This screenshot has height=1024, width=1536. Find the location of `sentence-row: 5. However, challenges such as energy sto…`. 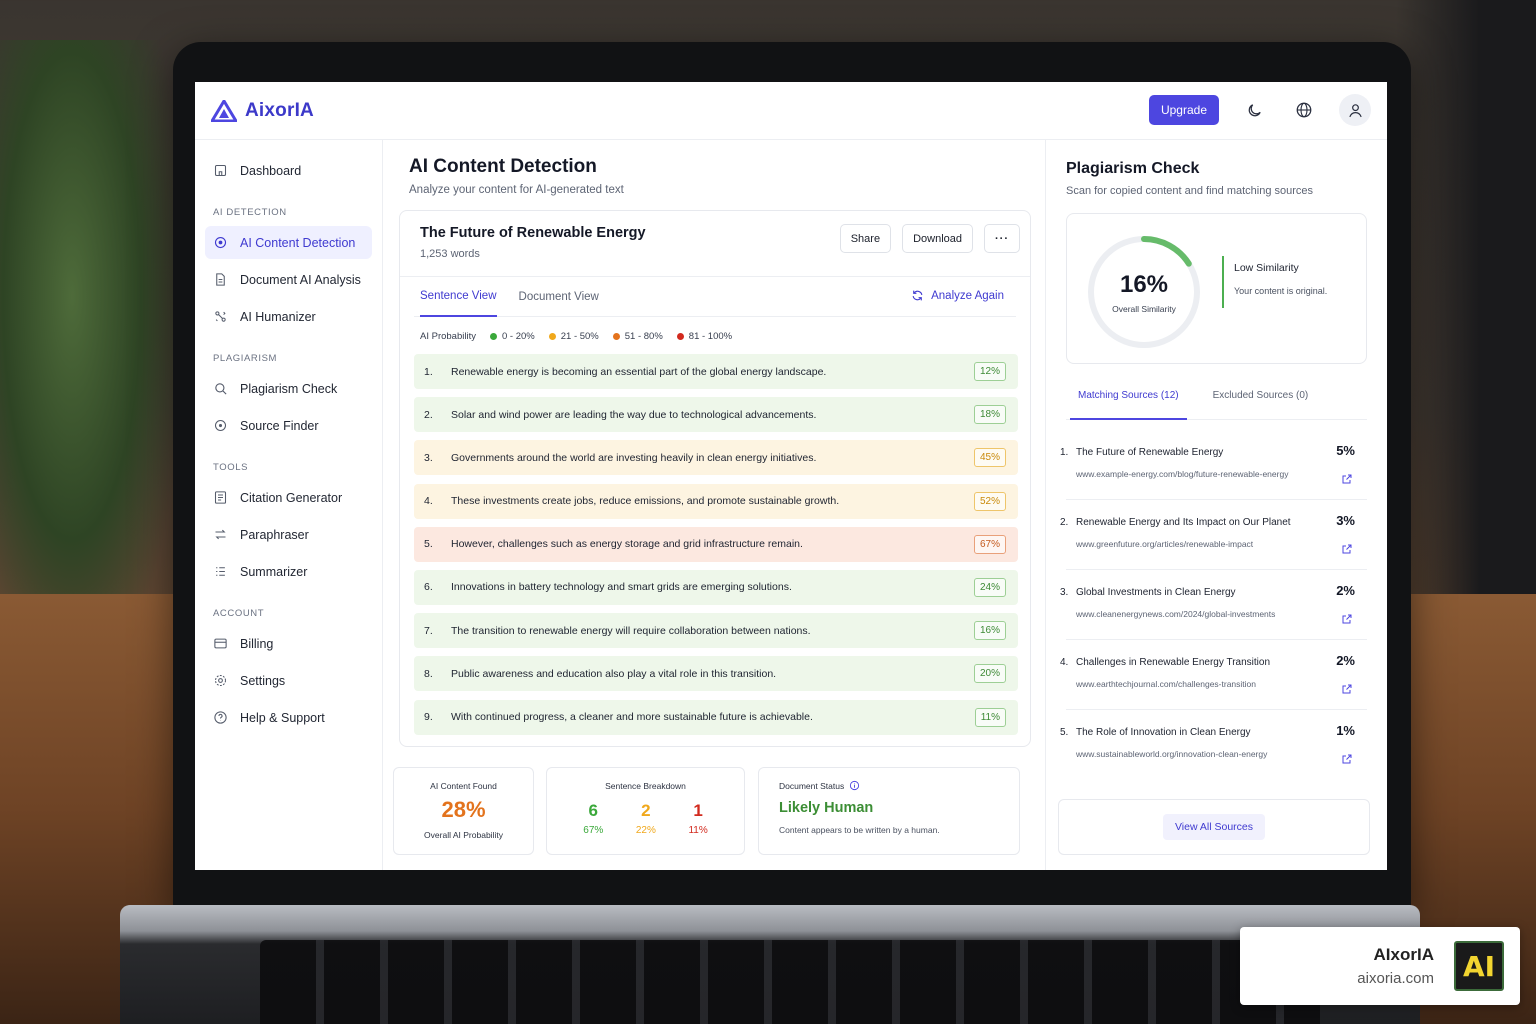

sentence-row: 5. However, challenges such as energy sto… is located at coordinates (716, 544).